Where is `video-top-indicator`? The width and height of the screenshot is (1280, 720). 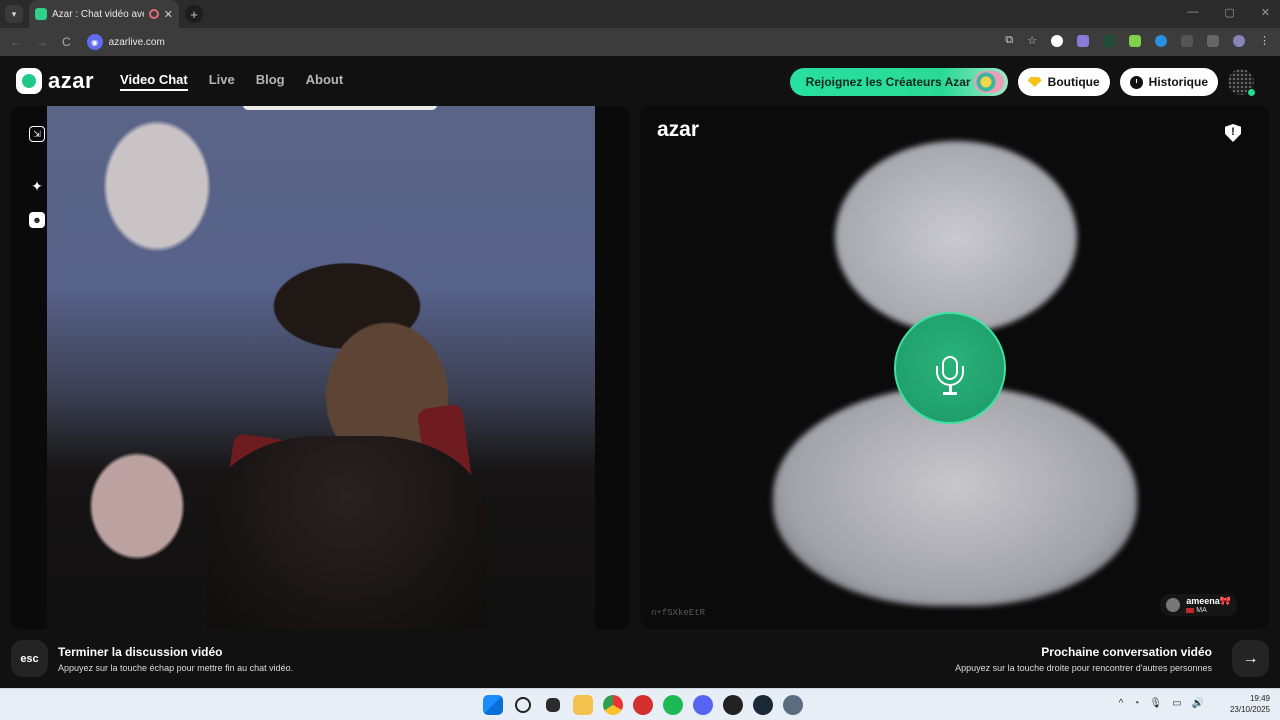 video-top-indicator is located at coordinates (340, 108).